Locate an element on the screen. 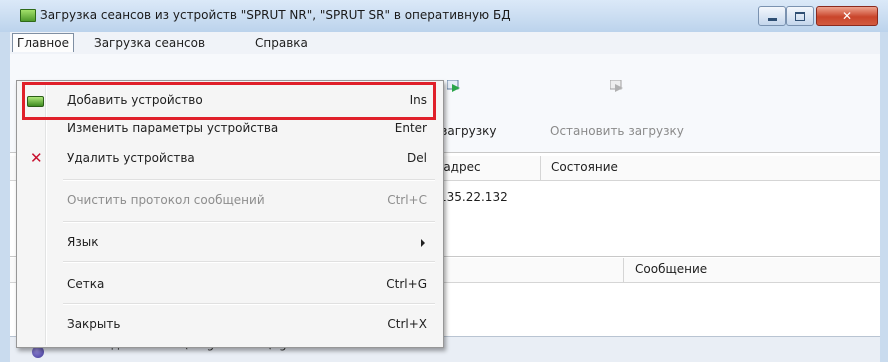  close-button: ✕ is located at coordinates (847, 16).